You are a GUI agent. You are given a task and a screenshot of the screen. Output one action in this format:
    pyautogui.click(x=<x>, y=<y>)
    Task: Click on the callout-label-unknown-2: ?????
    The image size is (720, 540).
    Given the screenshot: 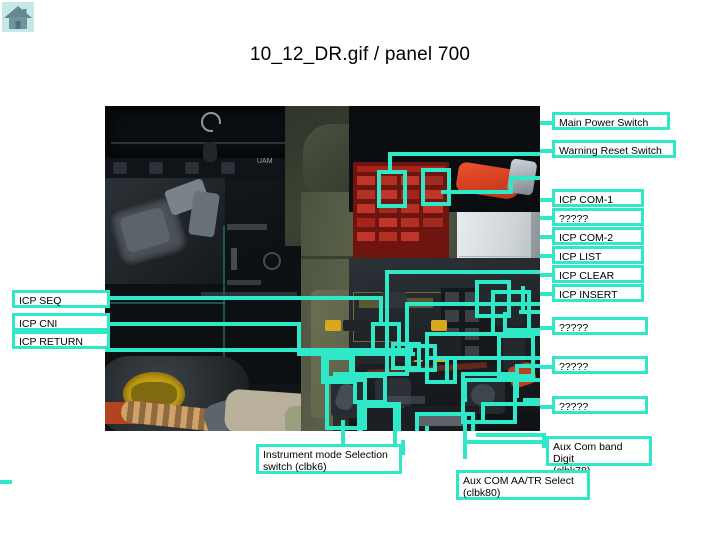 What is the action you would take?
    pyautogui.click(x=600, y=326)
    